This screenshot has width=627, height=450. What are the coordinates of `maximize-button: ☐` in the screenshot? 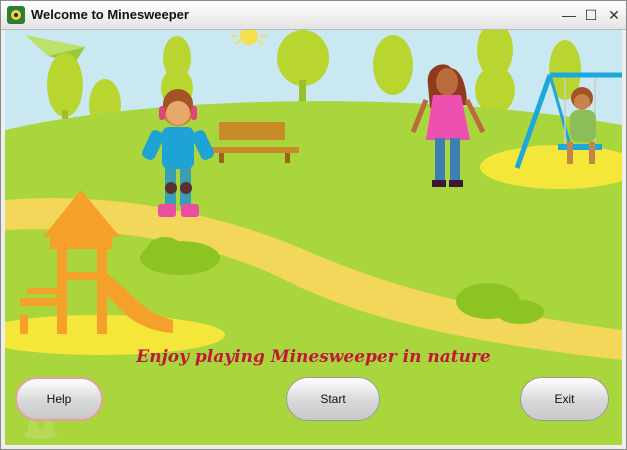 It's located at (591, 15).